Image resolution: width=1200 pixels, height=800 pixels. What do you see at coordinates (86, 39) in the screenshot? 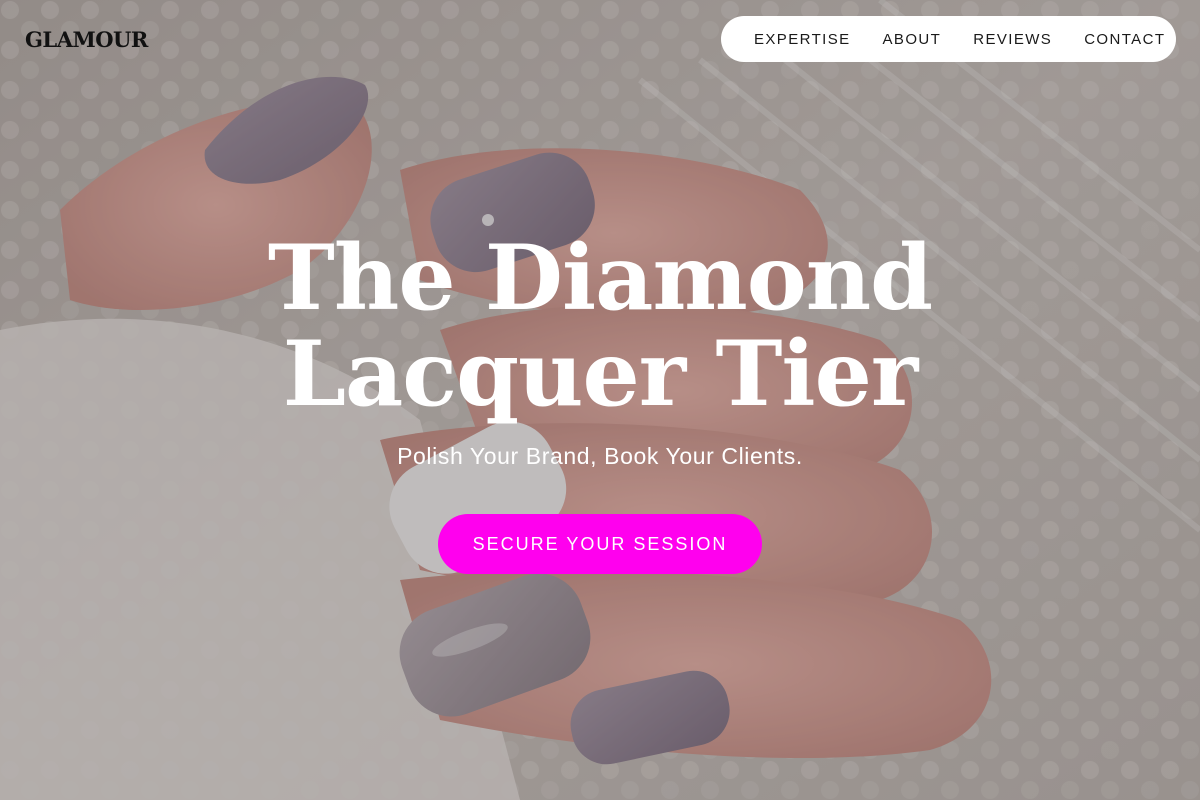
I see `brand-logo: GLAMOUR` at bounding box center [86, 39].